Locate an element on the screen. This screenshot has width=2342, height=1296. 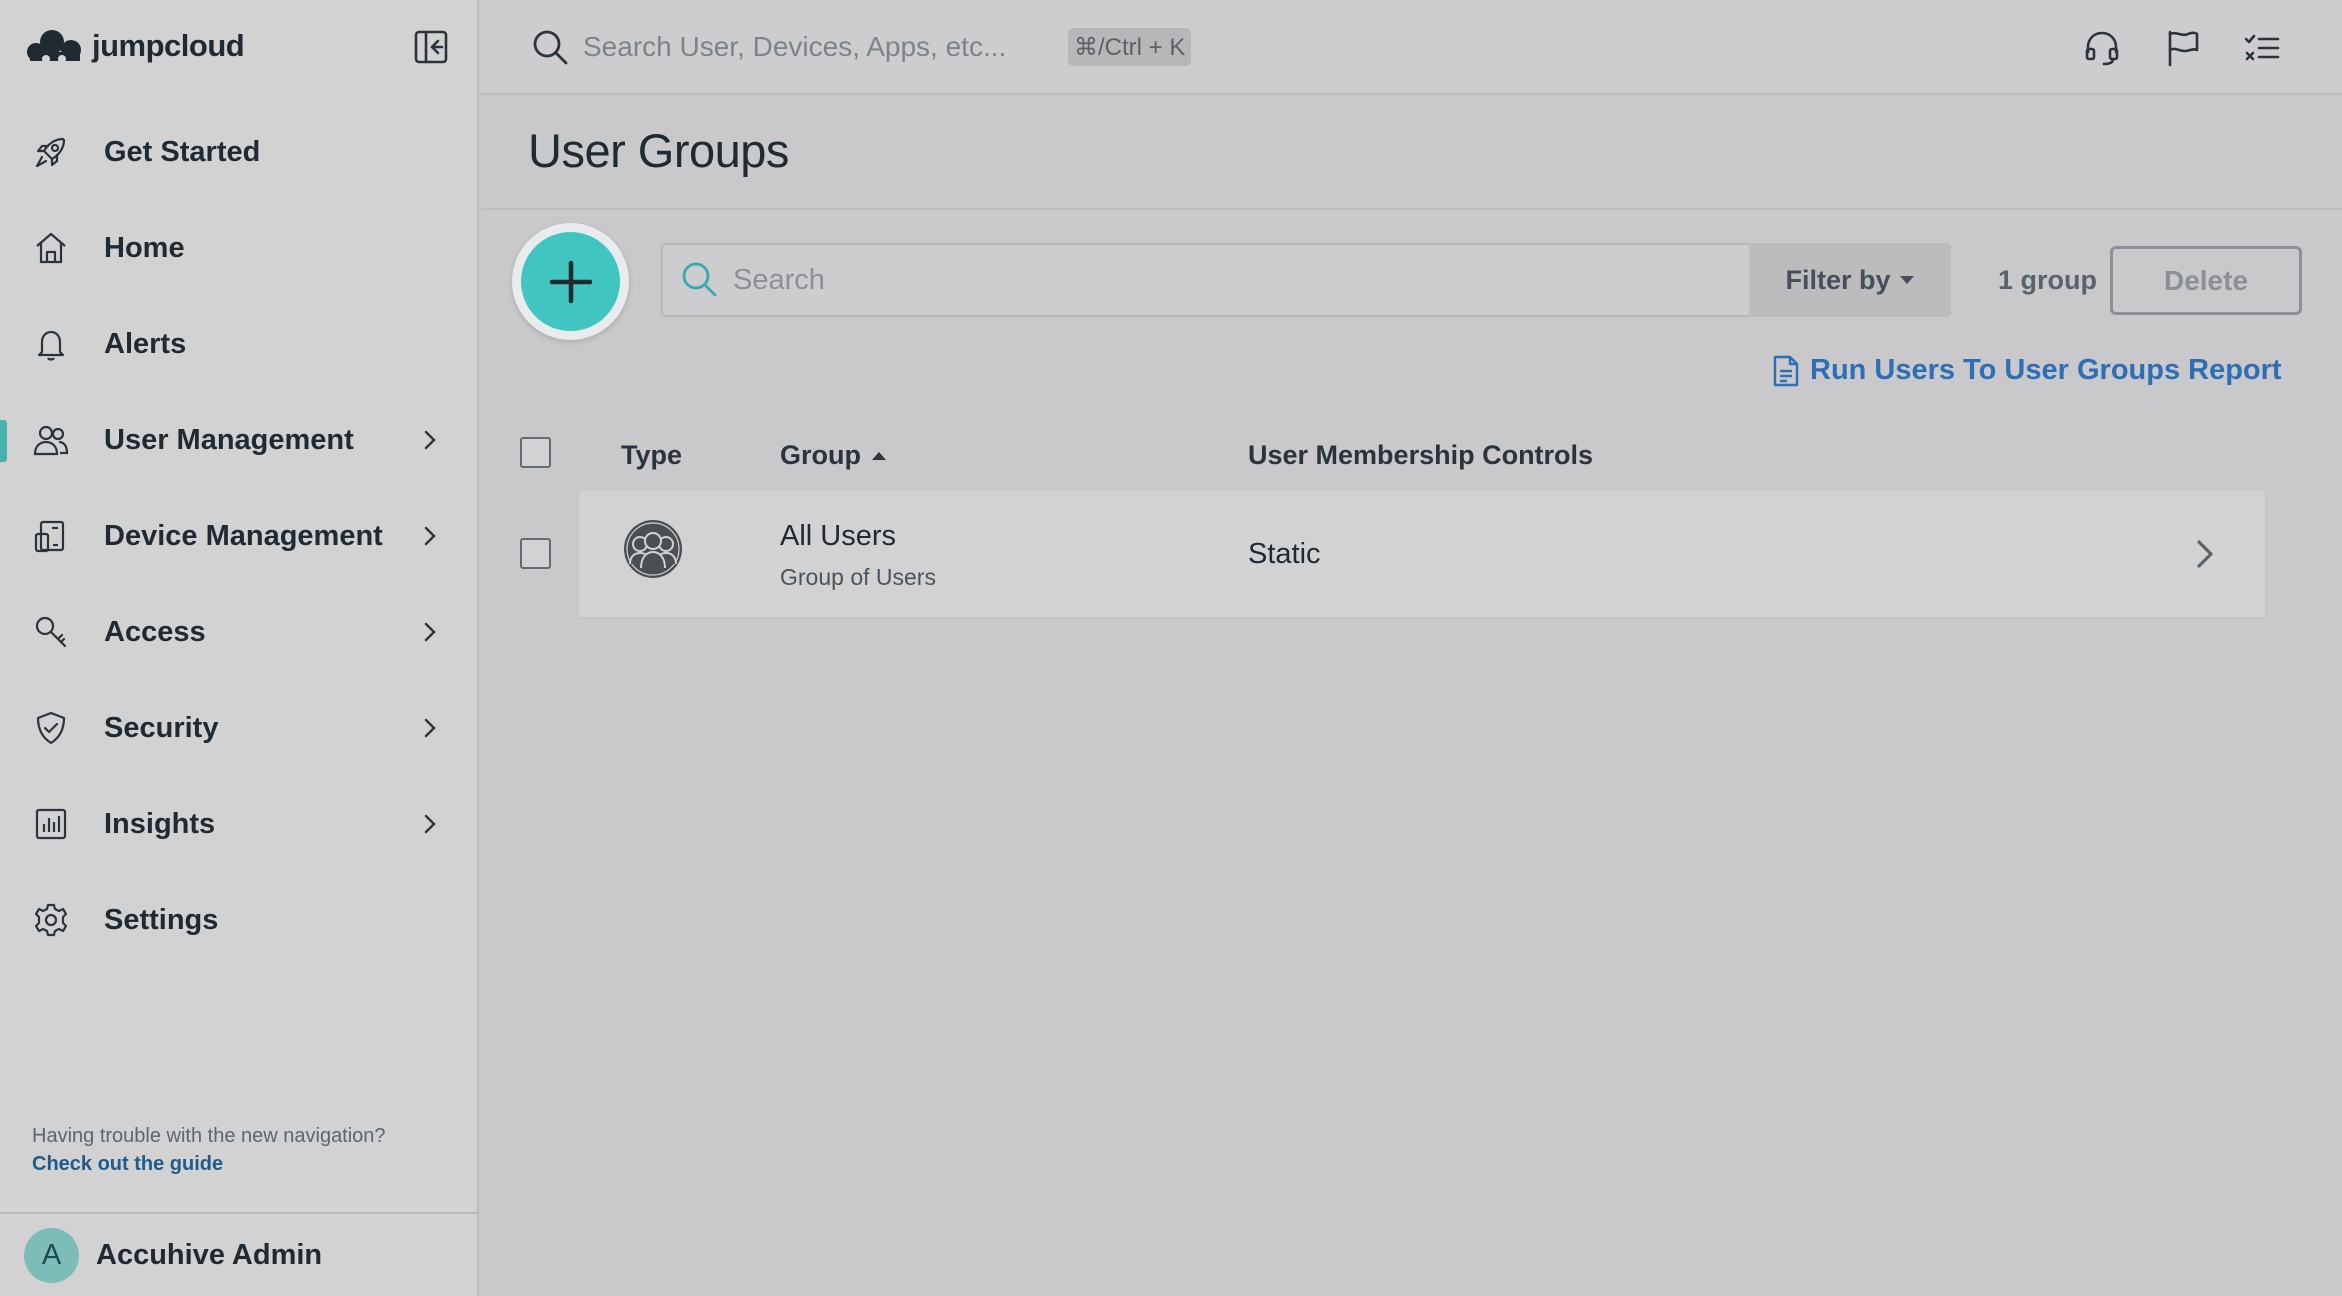
cloud-logo-icon is located at coordinates (54, 46).